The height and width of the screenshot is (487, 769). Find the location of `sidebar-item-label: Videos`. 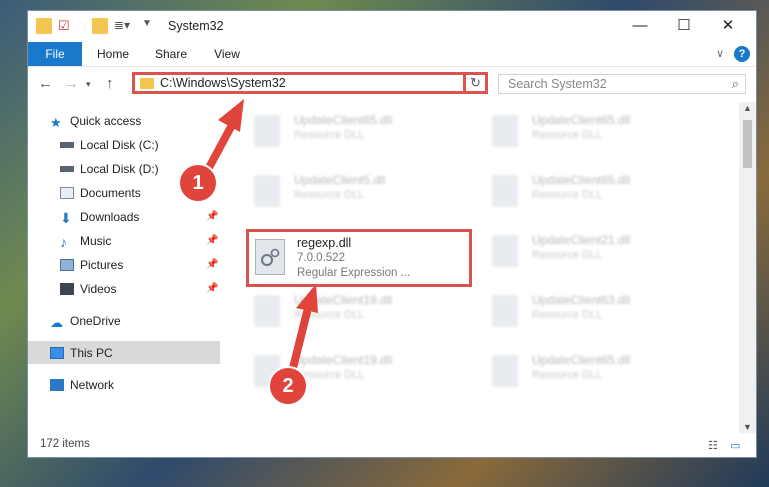

sidebar-item-label: Videos is located at coordinates (98, 289).